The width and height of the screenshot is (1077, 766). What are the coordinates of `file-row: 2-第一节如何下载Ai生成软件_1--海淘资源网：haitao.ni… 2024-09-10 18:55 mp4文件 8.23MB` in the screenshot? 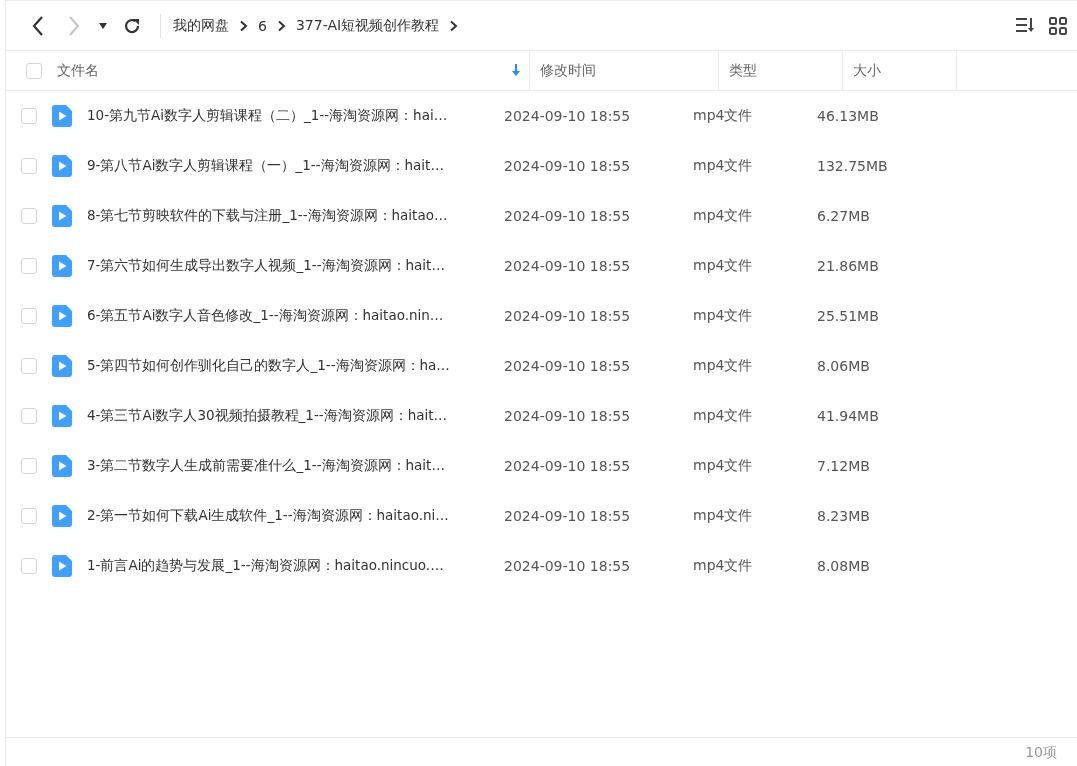 It's located at (541, 516).